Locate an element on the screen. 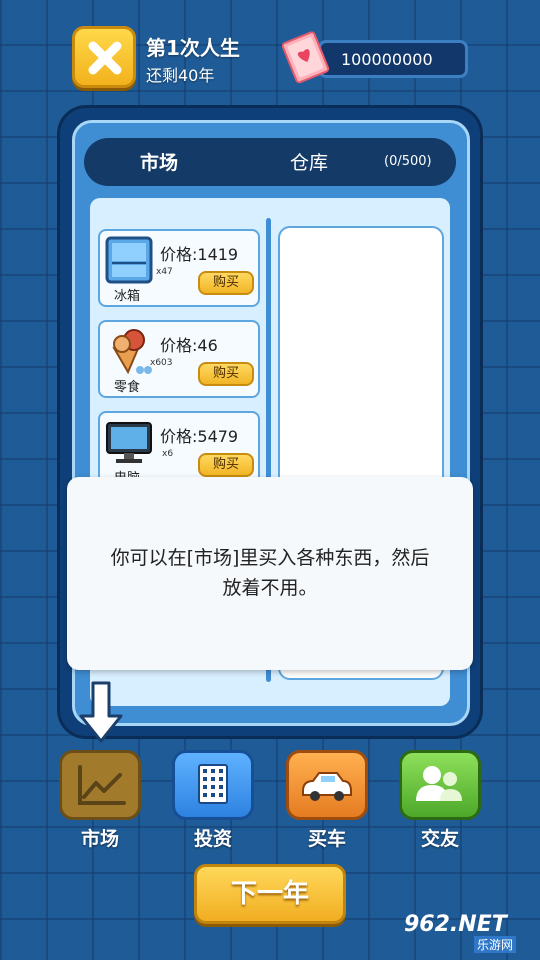 Image resolution: width=540 pixels, height=960 pixels. nav-car-button is located at coordinates (327, 785).